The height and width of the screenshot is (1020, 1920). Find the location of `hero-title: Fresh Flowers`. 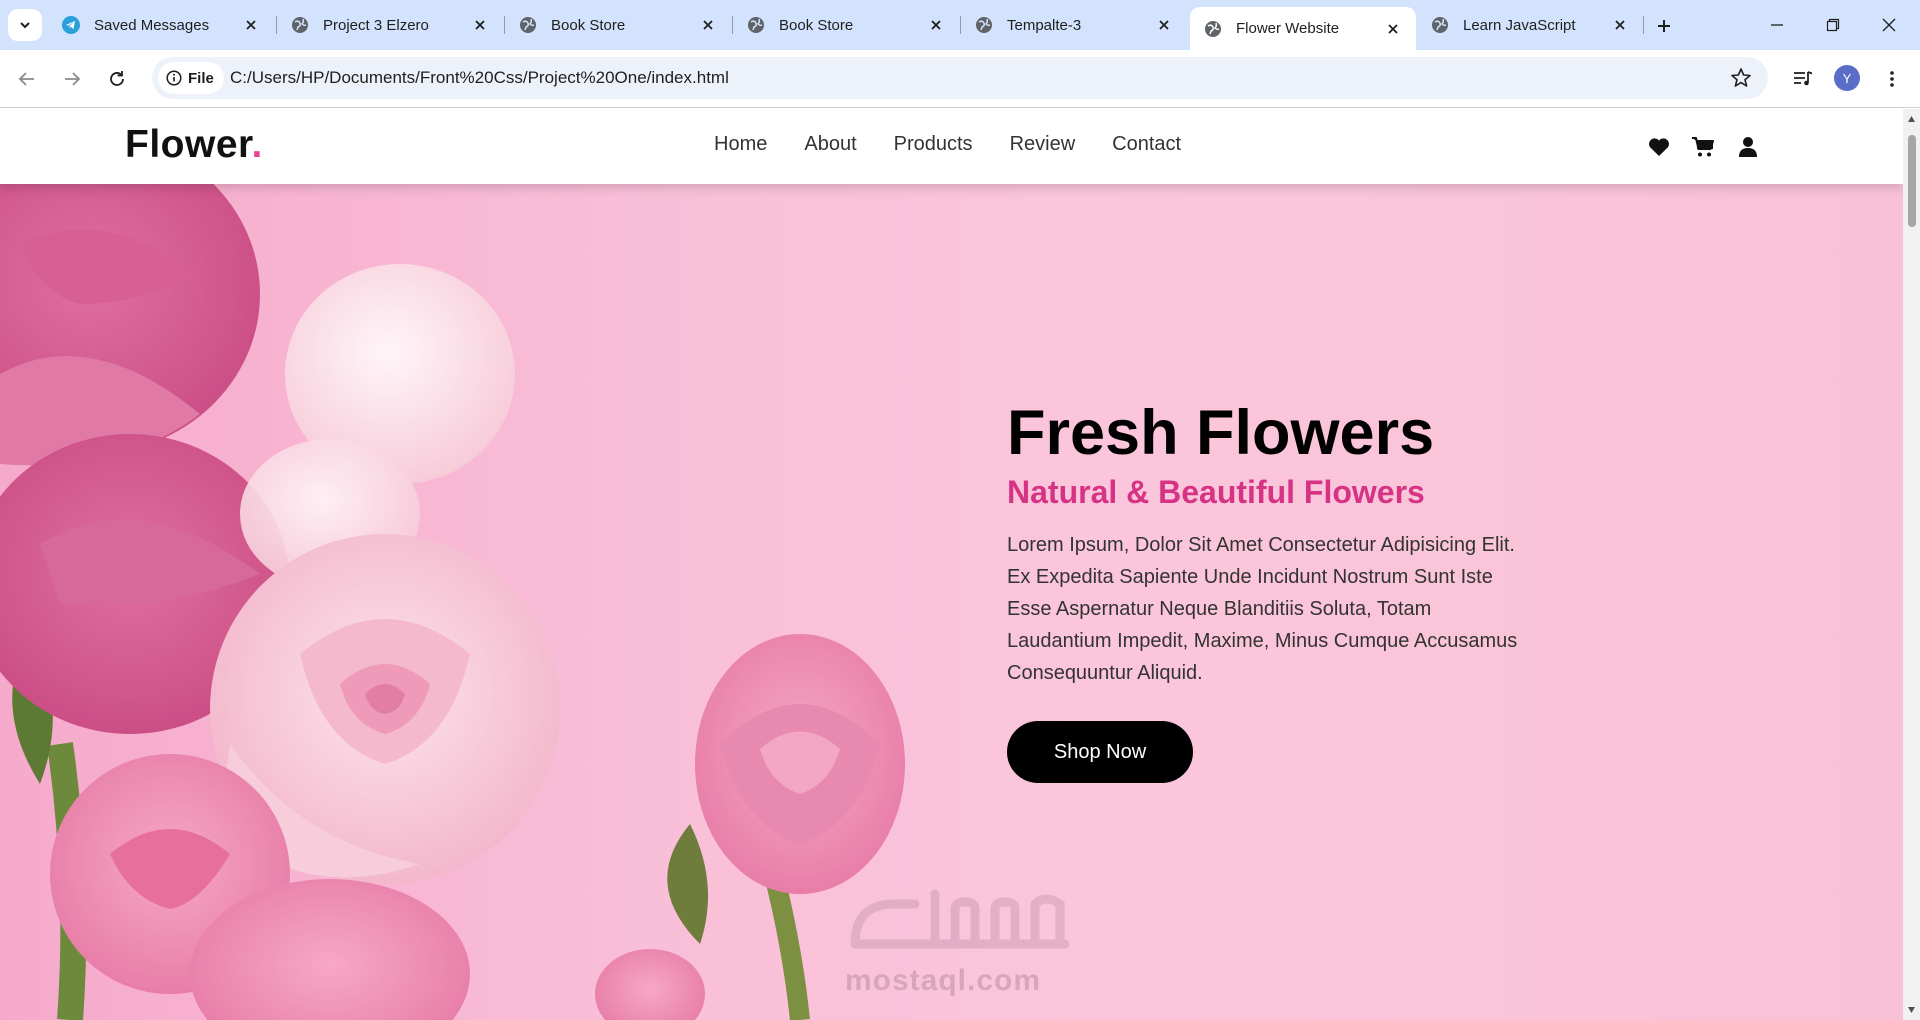

hero-title: Fresh Flowers is located at coordinates (1267, 433).